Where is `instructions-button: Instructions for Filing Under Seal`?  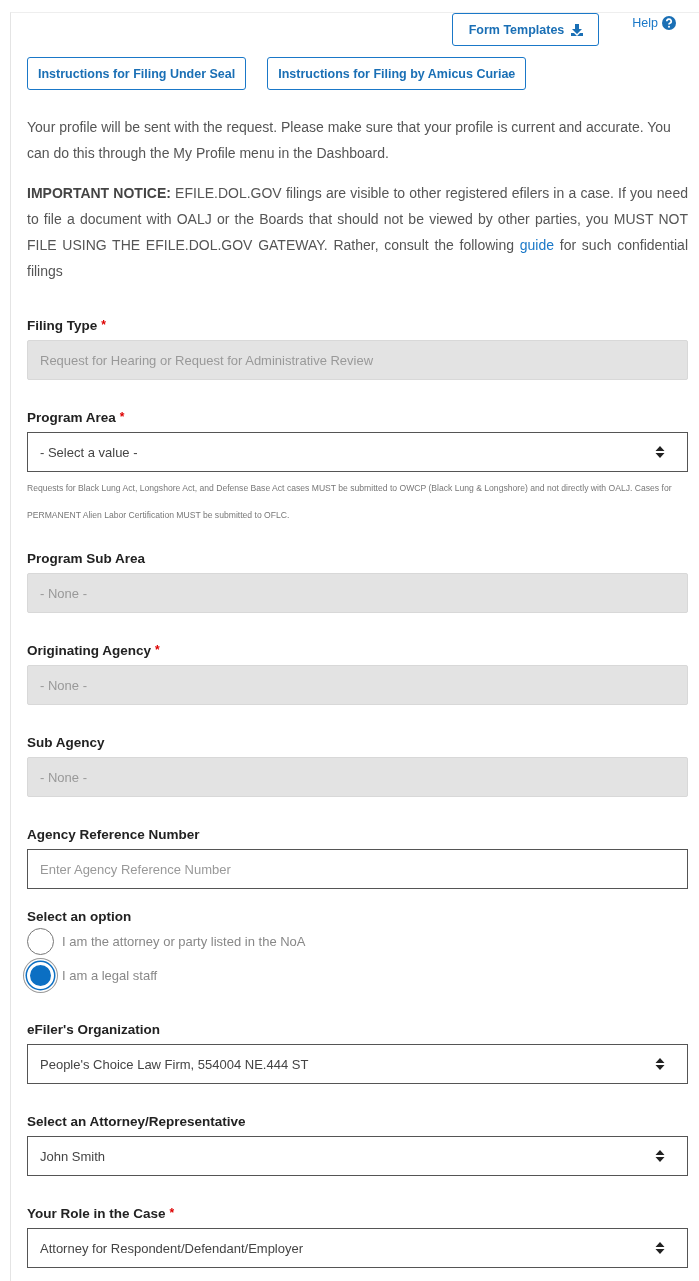 instructions-button: Instructions for Filing Under Seal is located at coordinates (137, 73).